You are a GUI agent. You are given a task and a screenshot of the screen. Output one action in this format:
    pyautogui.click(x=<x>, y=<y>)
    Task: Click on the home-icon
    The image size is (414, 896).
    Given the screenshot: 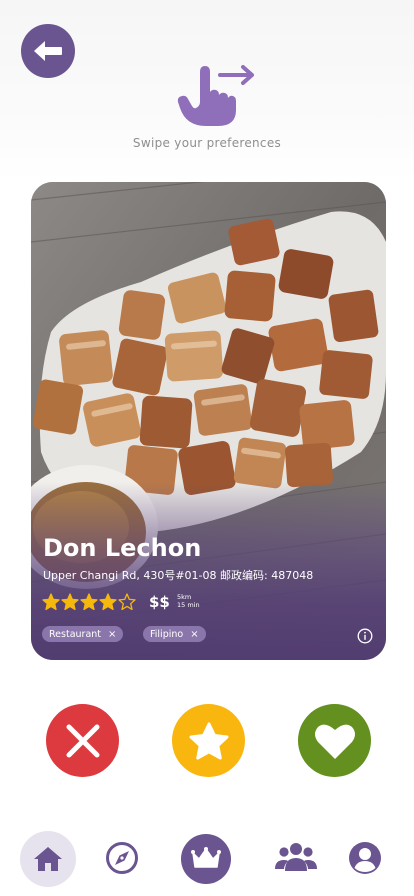 What is the action you would take?
    pyautogui.click(x=48, y=859)
    